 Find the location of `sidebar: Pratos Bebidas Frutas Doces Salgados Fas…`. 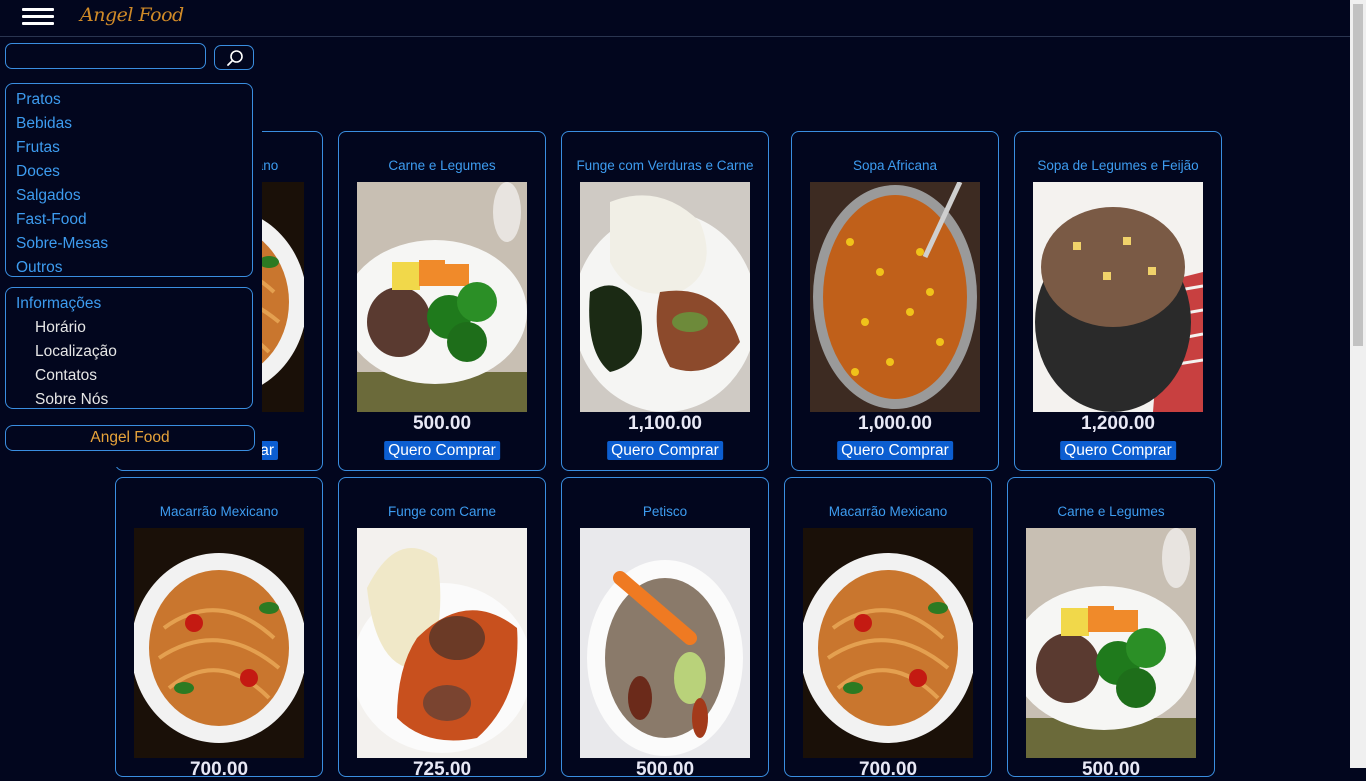

sidebar: Pratos Bebidas Frutas Doces Salgados Fas… is located at coordinates (131, 252).